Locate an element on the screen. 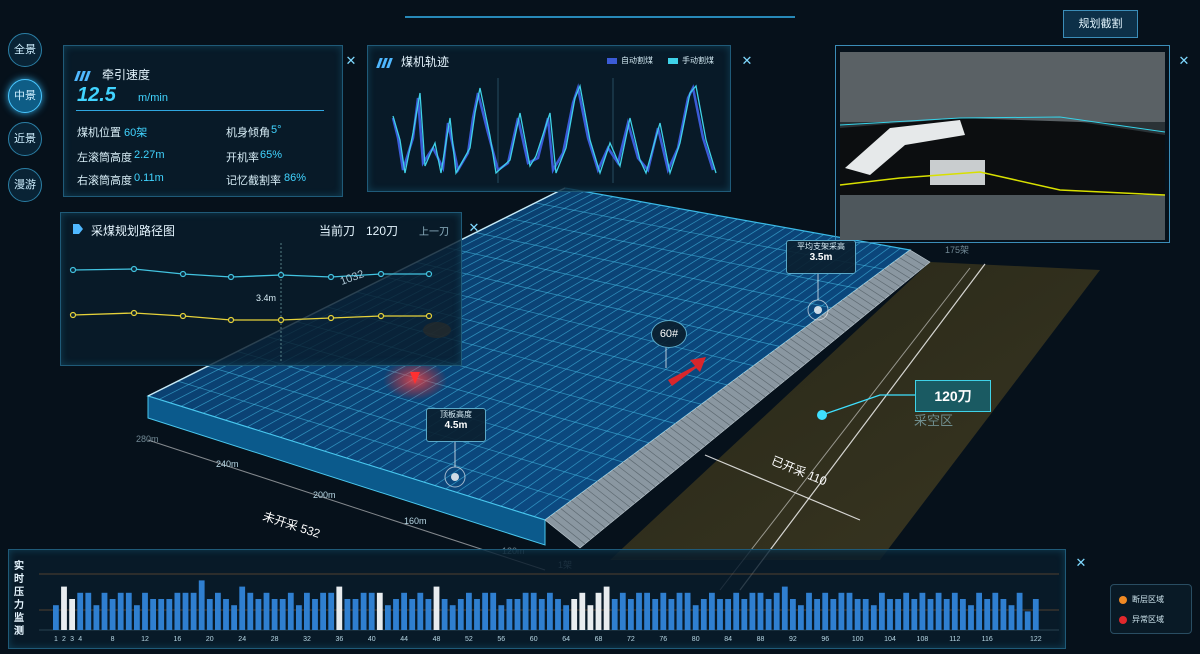  nav-panorama-button: 全景 is located at coordinates (25, 50).